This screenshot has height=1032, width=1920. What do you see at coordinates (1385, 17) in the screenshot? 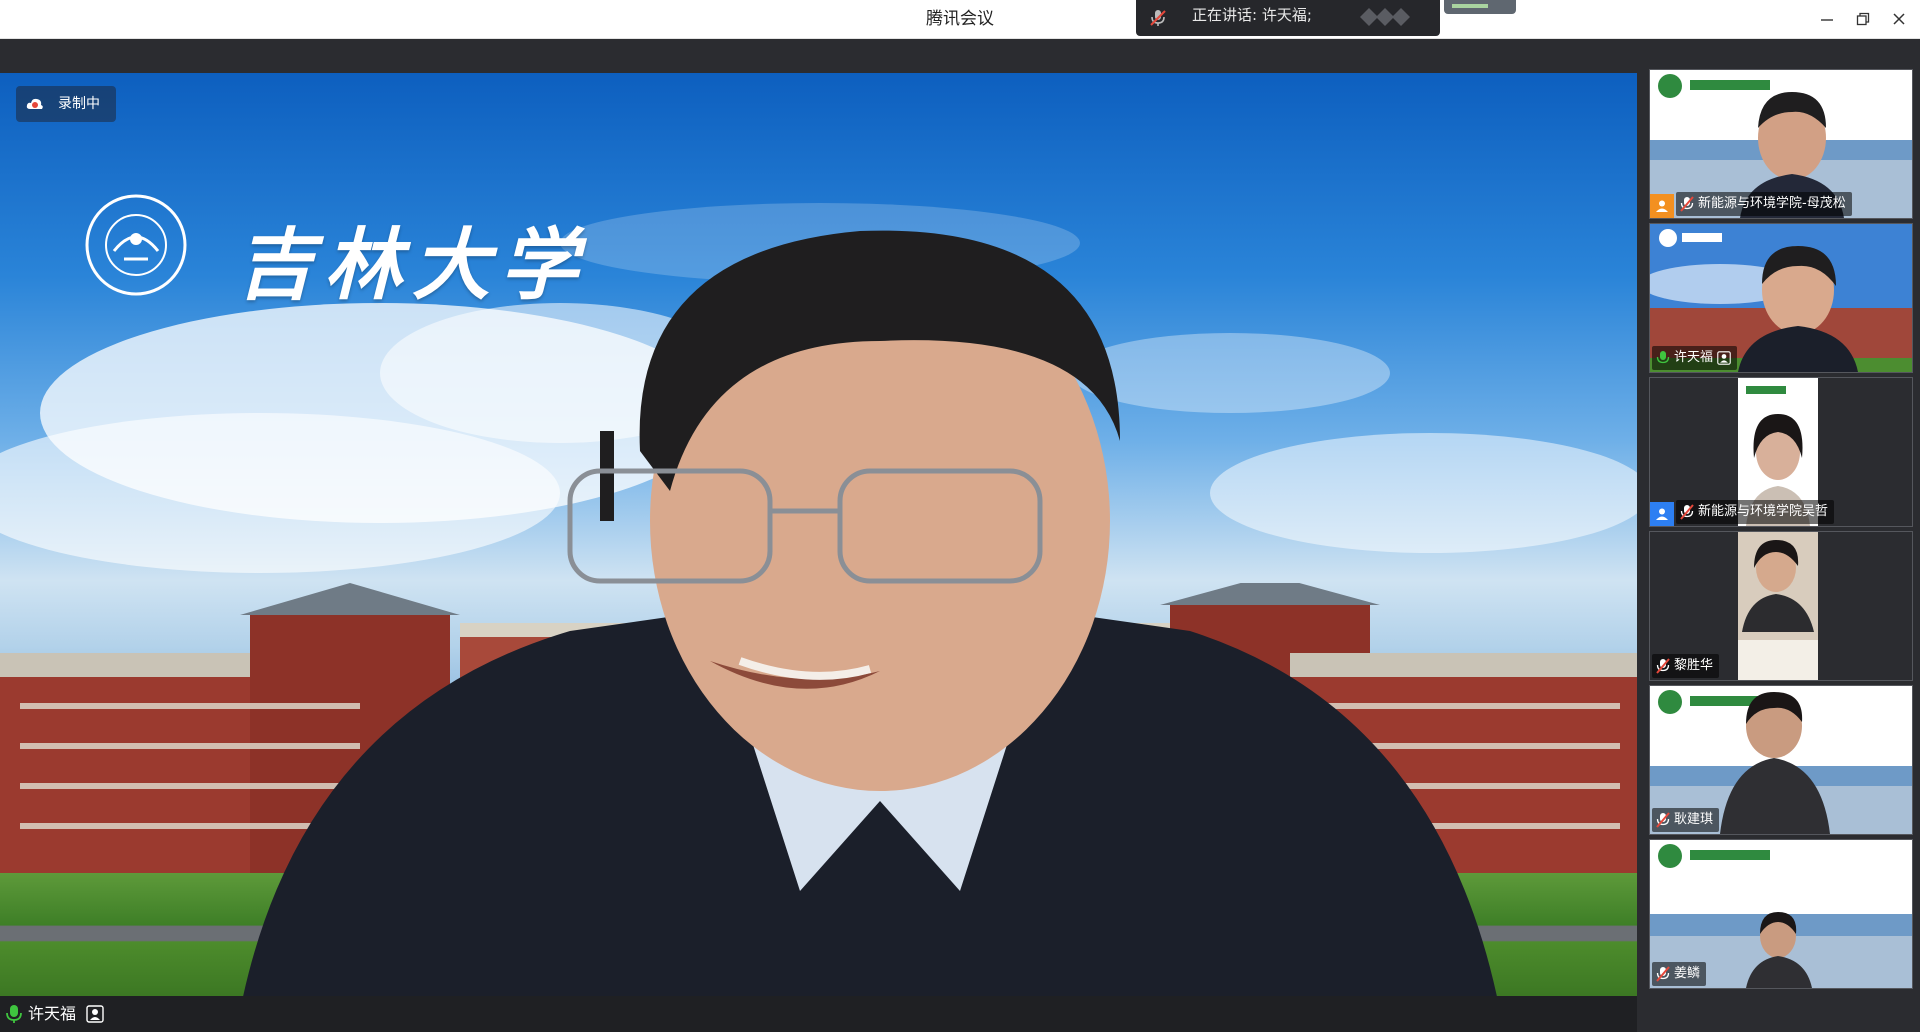
I see `speaking-avatars-icon` at bounding box center [1385, 17].